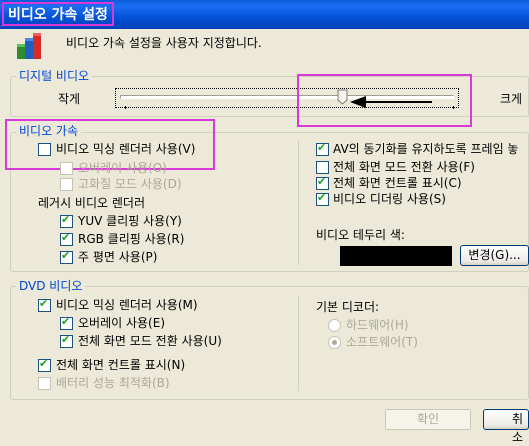 The height and width of the screenshot is (446, 529). I want to click on av-sync-label: AV의 동기화를 유지하도록 프레임 놓, so click(426, 149).